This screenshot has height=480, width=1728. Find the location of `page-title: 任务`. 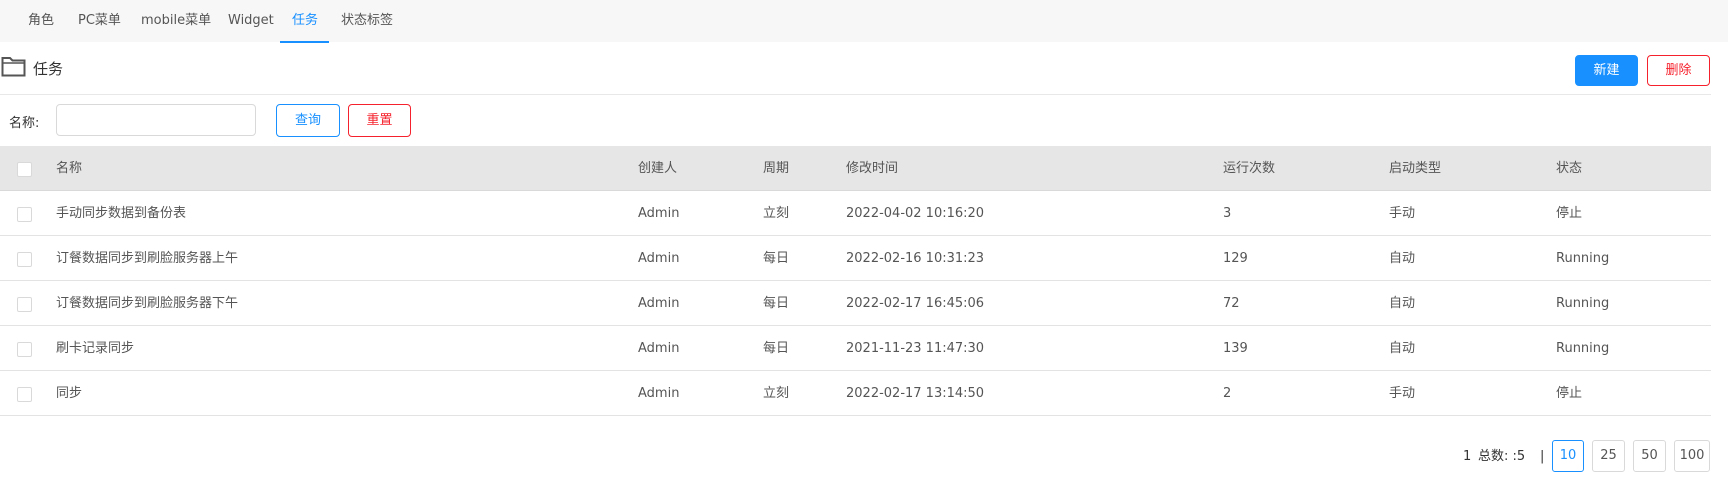

page-title: 任务 is located at coordinates (48, 69).